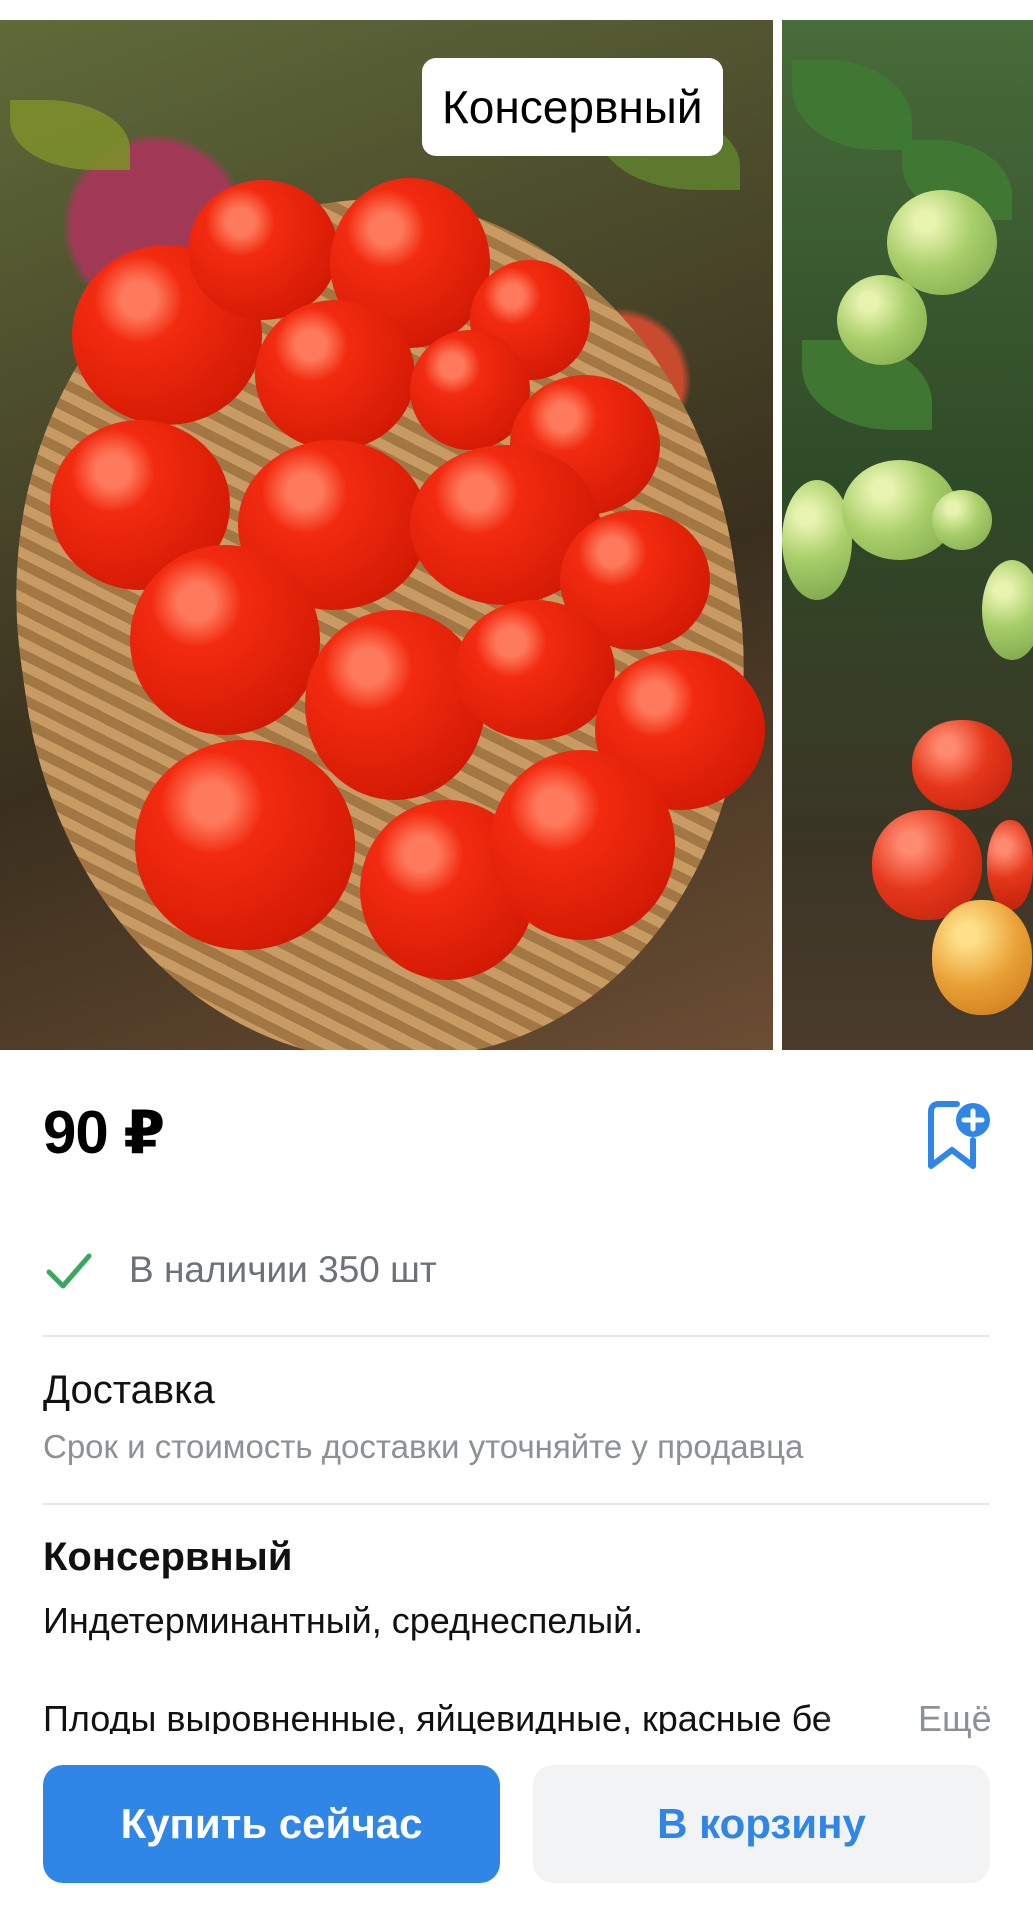  What do you see at coordinates (572, 107) in the screenshot?
I see `photo-title-tag: Консервный` at bounding box center [572, 107].